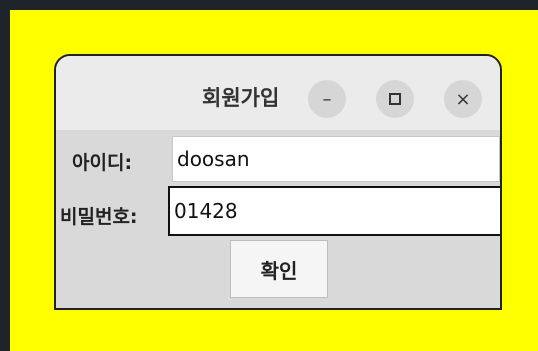 The height and width of the screenshot is (351, 538). I want to click on window-title: 회원가입, so click(241, 98).